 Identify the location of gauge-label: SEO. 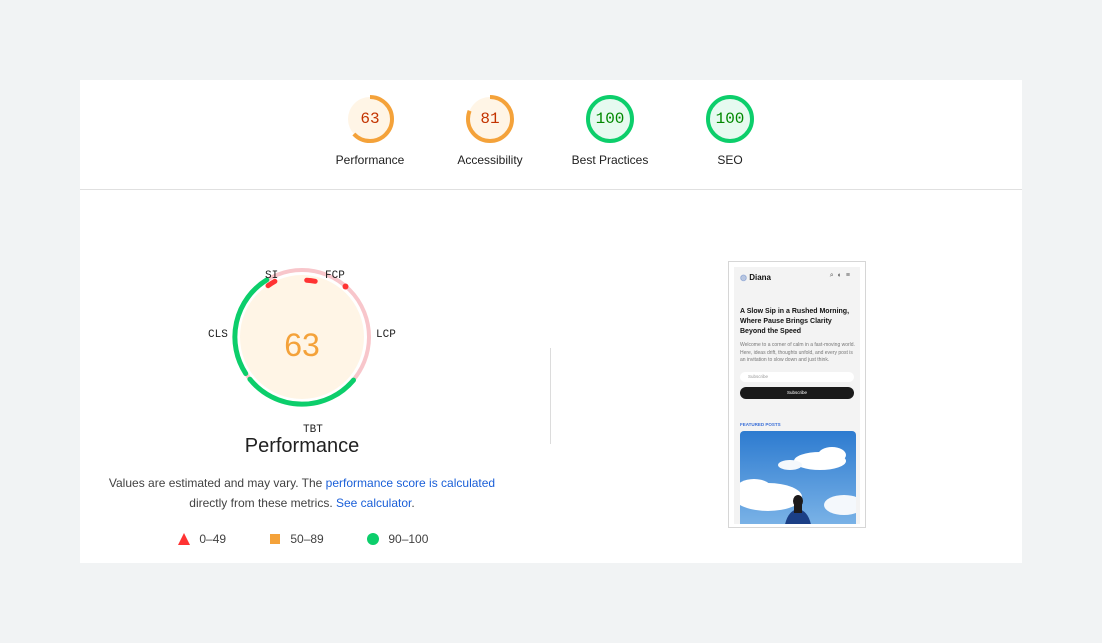
(730, 160).